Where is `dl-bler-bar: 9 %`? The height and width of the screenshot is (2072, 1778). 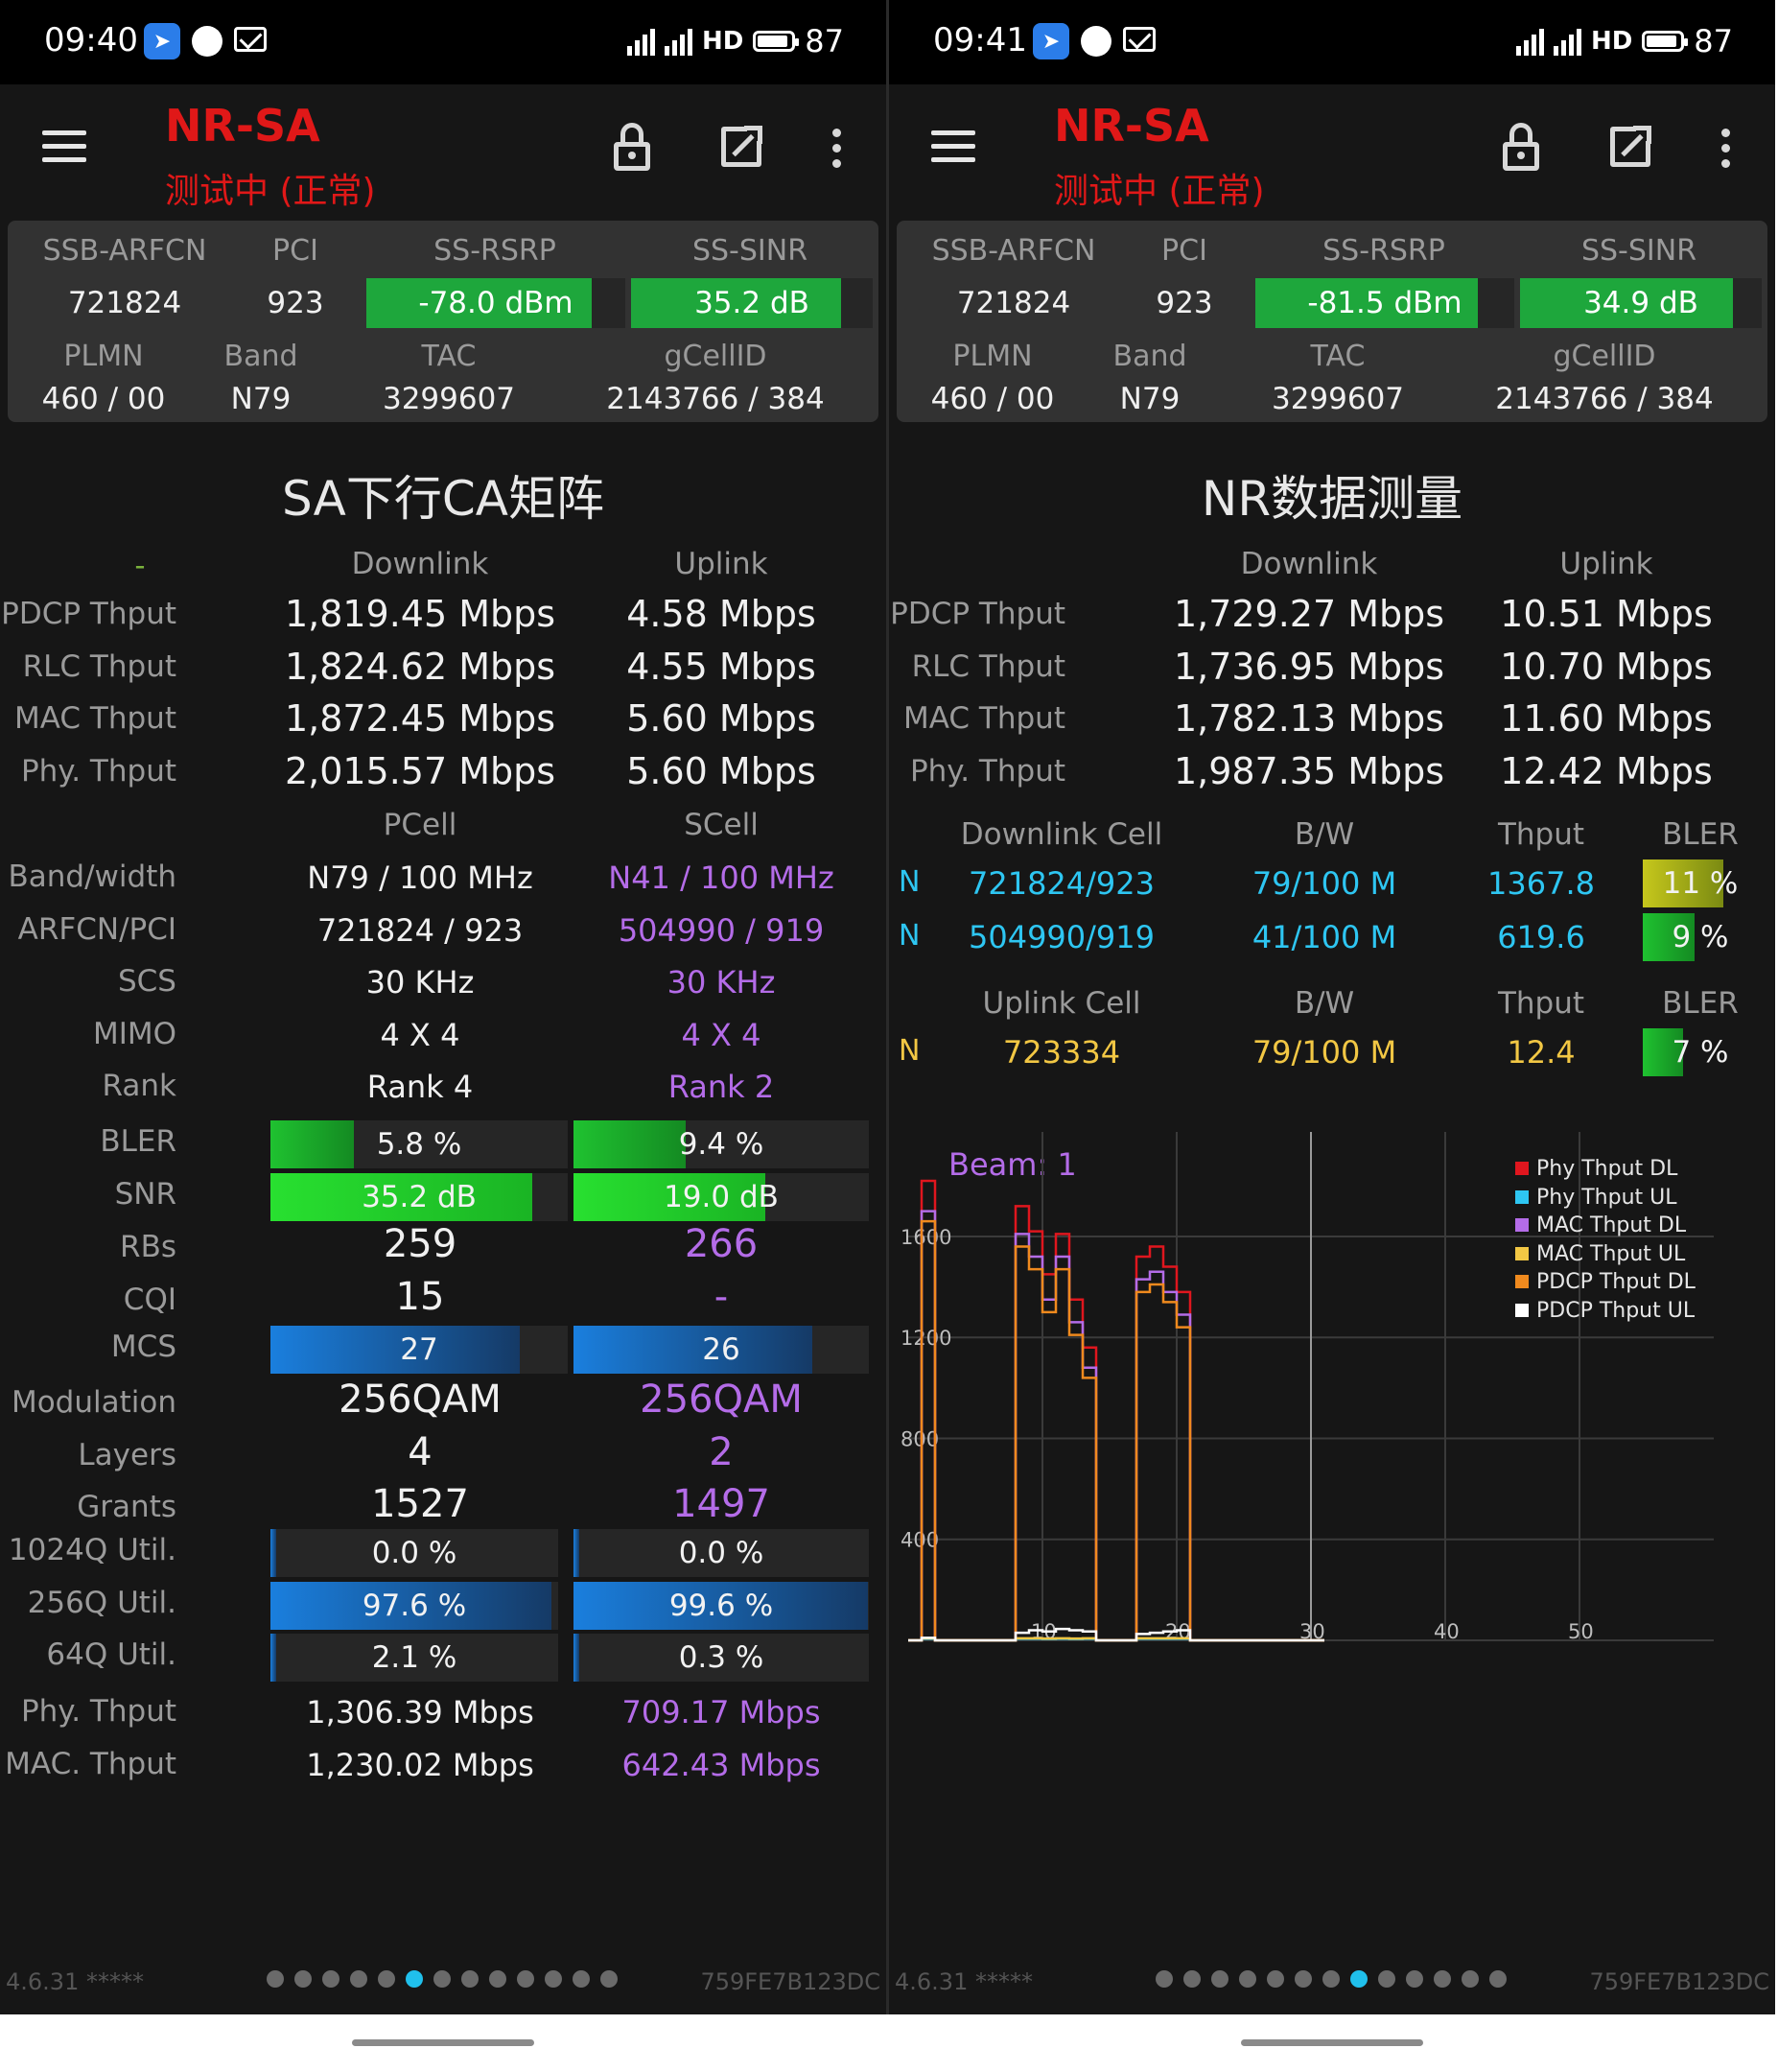
dl-bler-bar: 9 % is located at coordinates (1700, 937).